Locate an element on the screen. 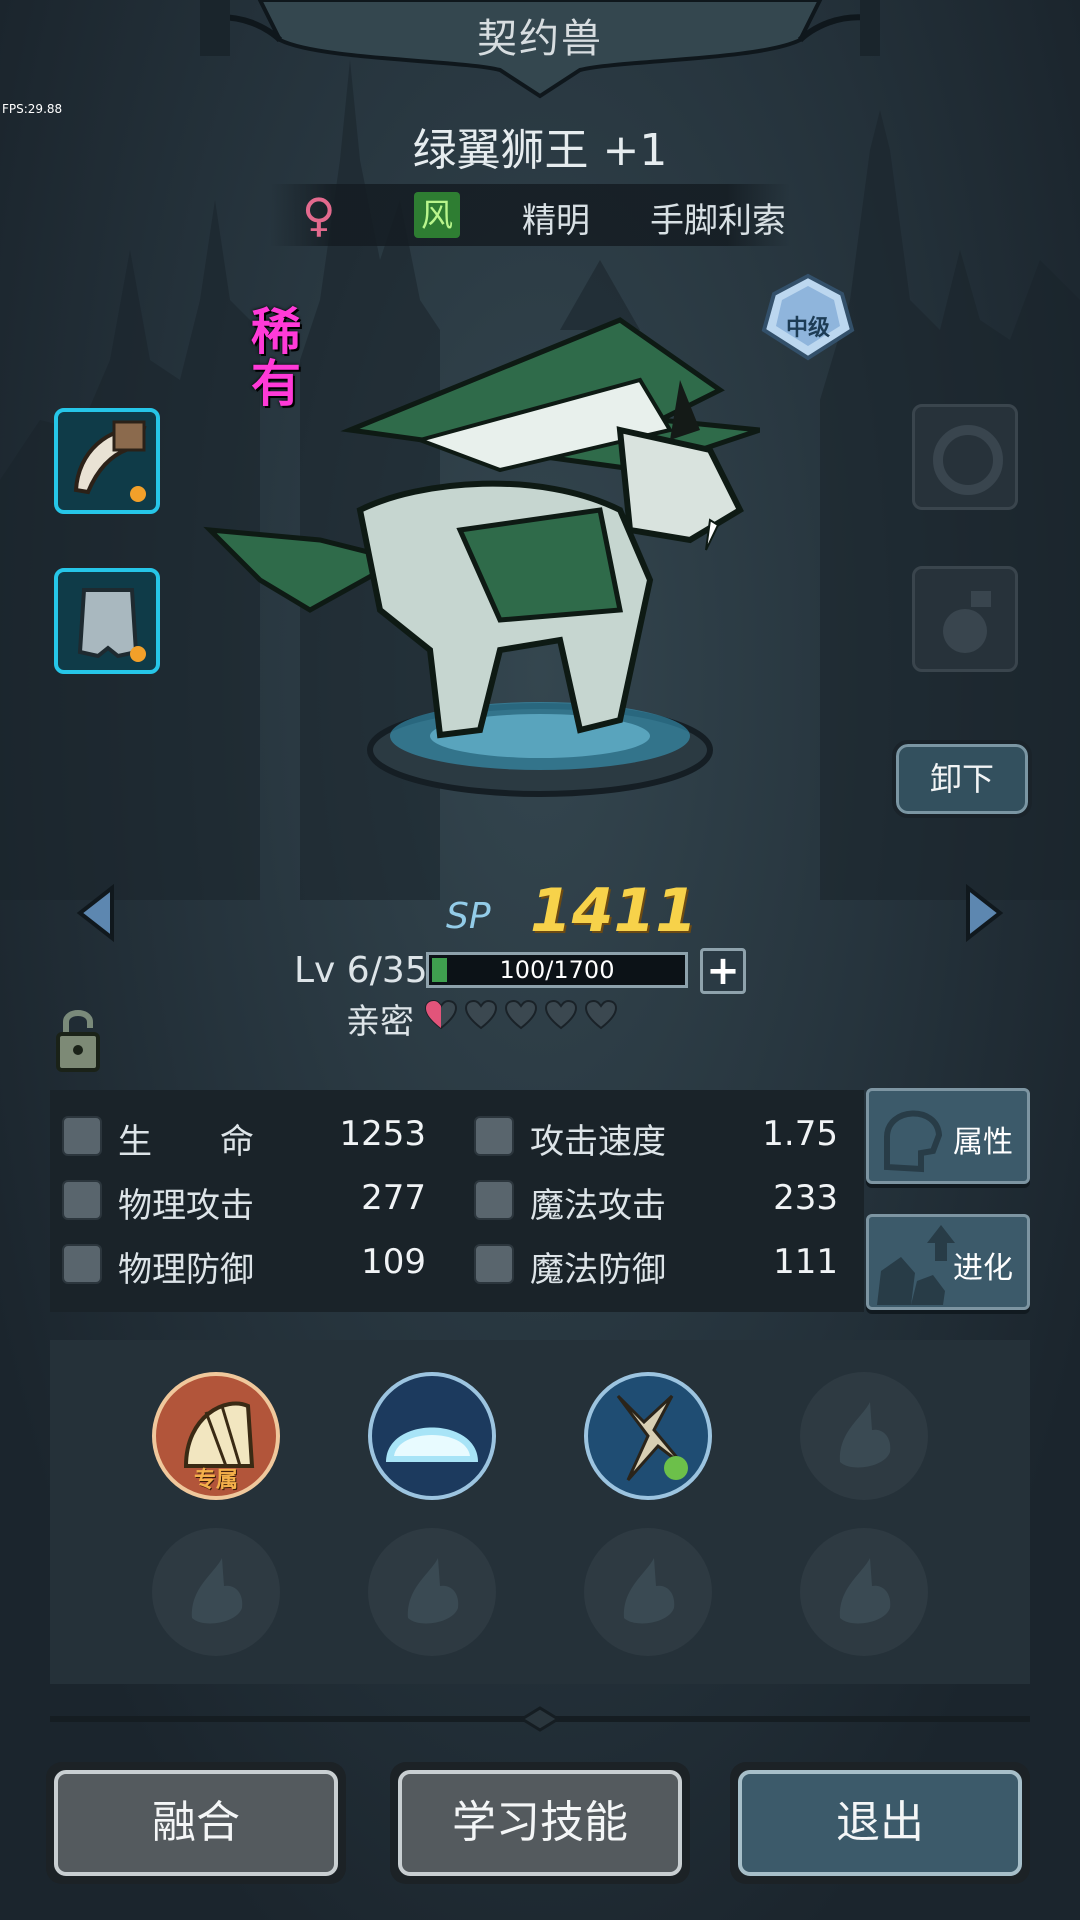  fuse-label: 融合 is located at coordinates (196, 1823).